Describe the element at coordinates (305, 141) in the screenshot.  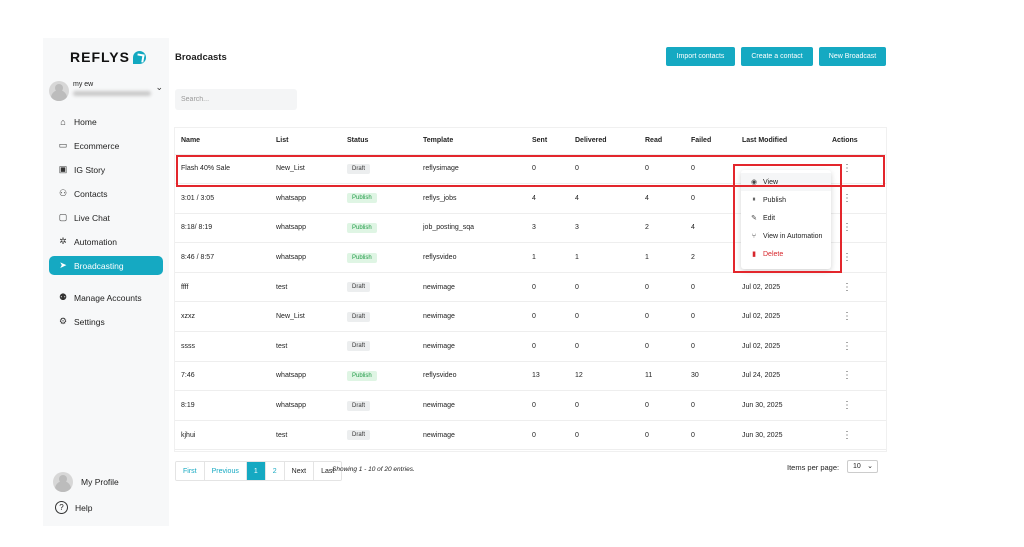
I see `column-header-list: List` at that location.